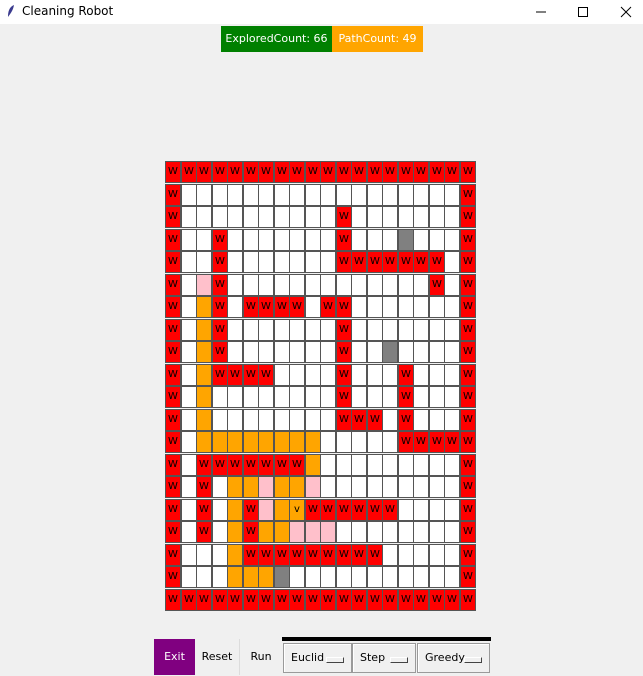 The width and height of the screenshot is (643, 676). Describe the element at coordinates (453, 658) in the screenshot. I see `algorithm-dropdown: Greedy` at that location.